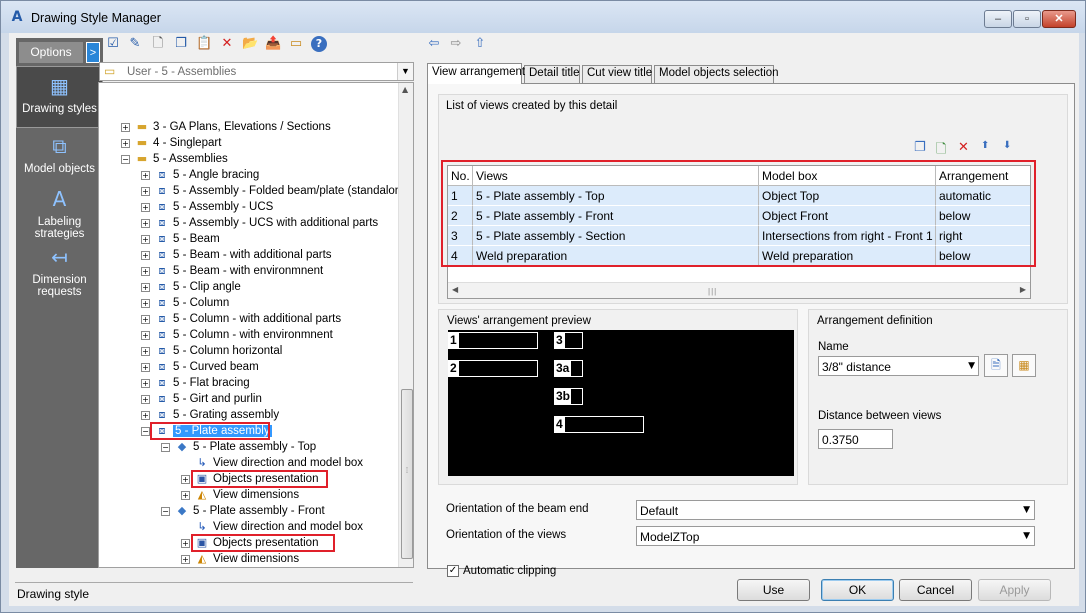 This screenshot has height=613, width=1086. Describe the element at coordinates (434, 44) in the screenshot. I see `back-arrow-icon: ⇦` at that location.